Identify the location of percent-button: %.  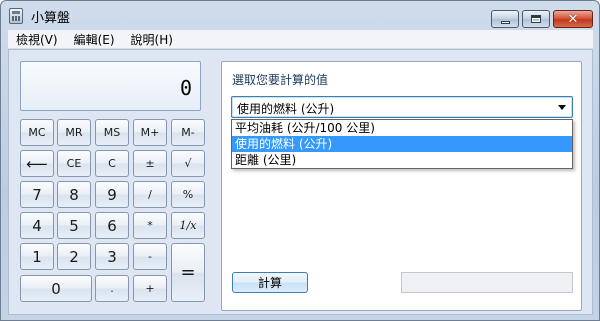
(188, 194).